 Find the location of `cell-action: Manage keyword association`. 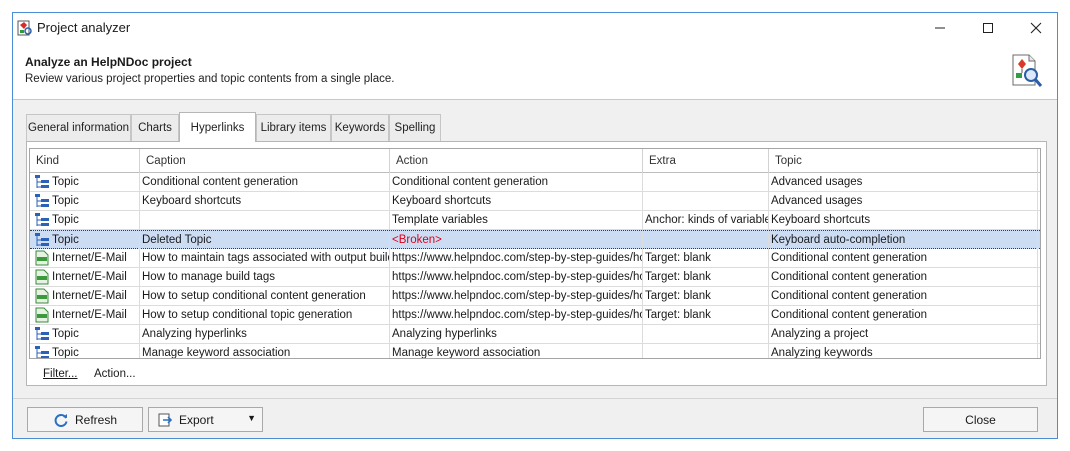

cell-action: Manage keyword association is located at coordinates (516, 351).